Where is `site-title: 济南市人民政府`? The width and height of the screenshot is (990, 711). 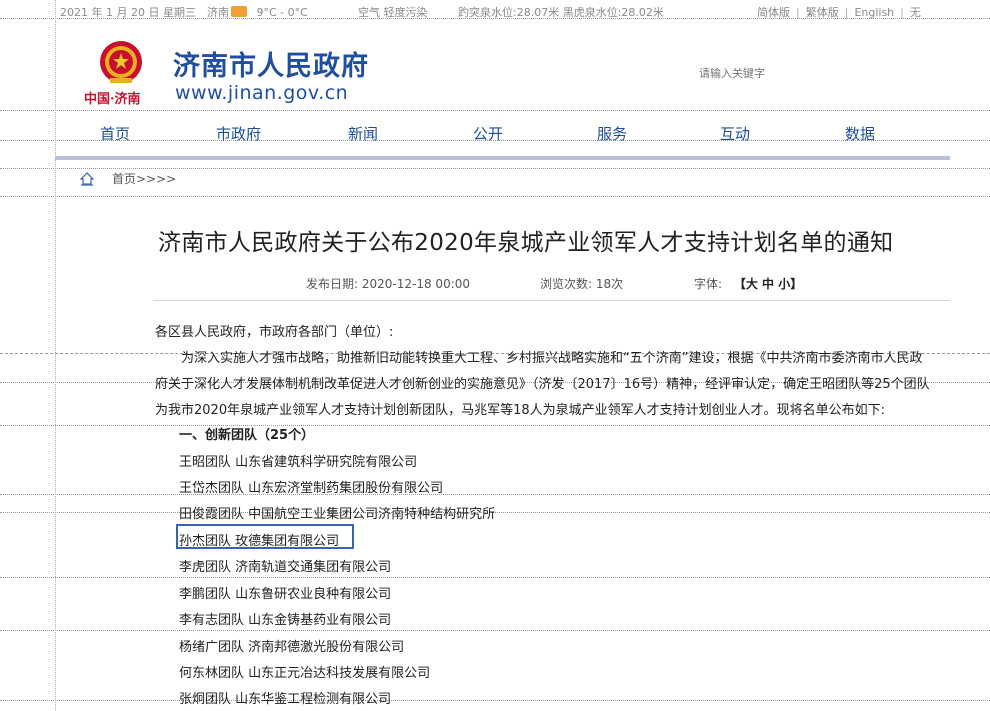 site-title: 济南市人民政府 is located at coordinates (271, 63).